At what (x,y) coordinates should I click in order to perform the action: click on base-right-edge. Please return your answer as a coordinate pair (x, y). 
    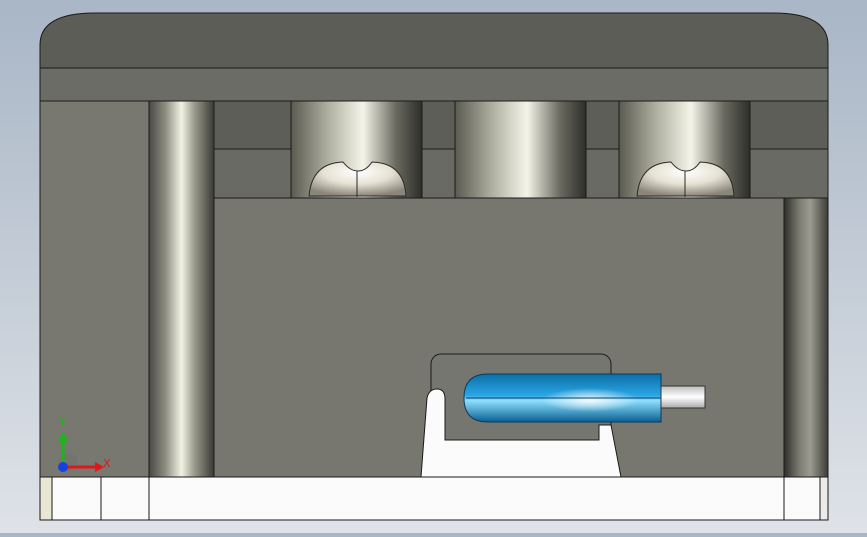
    Looking at the image, I should click on (824, 498).